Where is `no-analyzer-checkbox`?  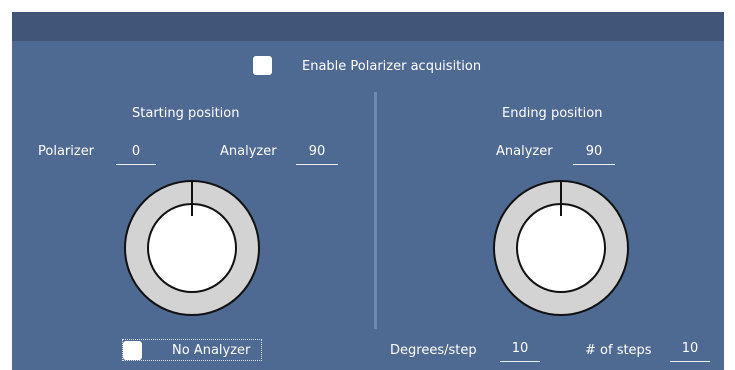
no-analyzer-checkbox is located at coordinates (132, 350).